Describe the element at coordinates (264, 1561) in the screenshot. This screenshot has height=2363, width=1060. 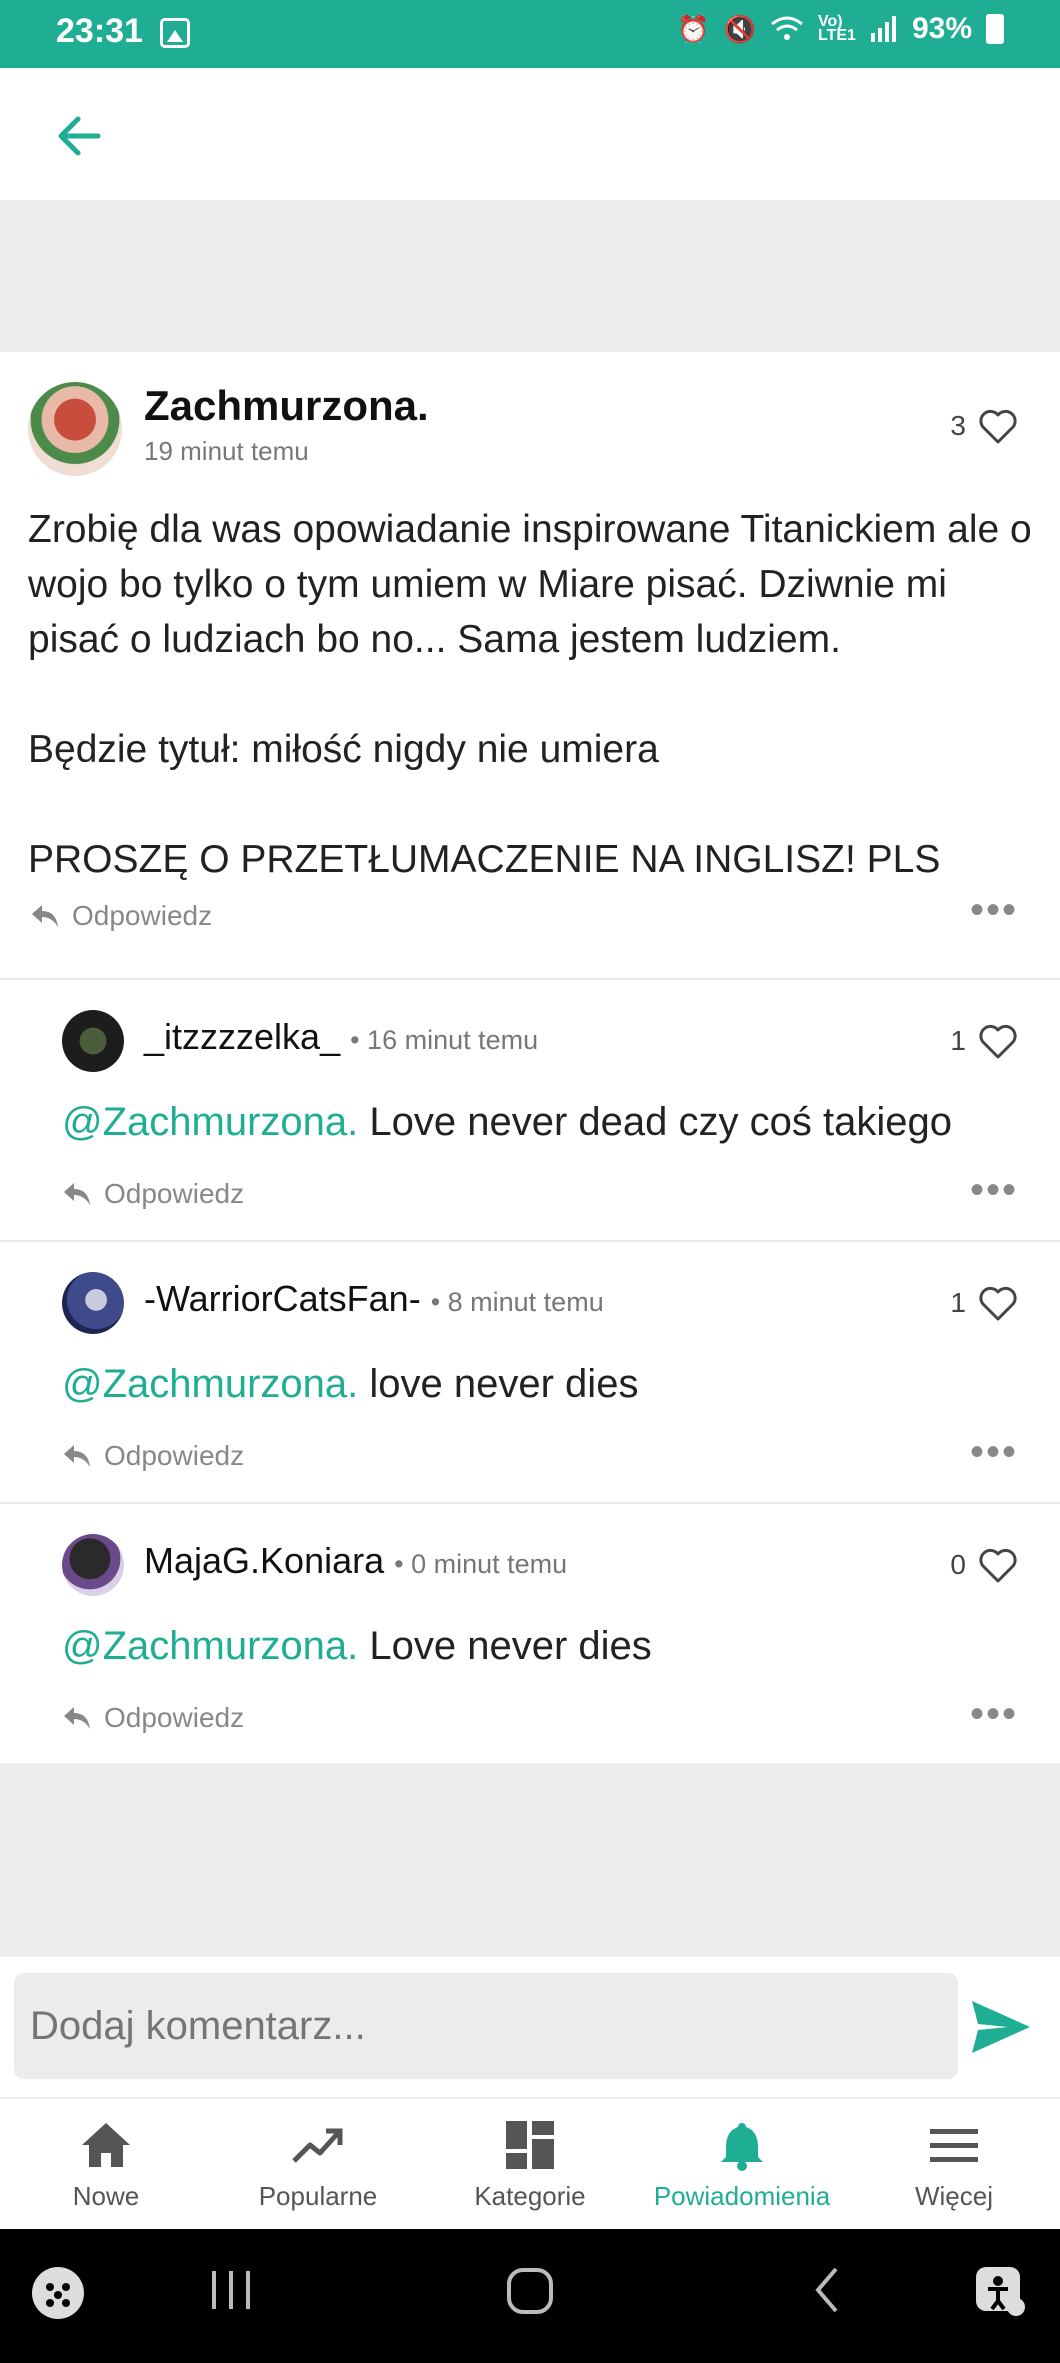
I see `comment-author: MajaG.Koniara` at that location.